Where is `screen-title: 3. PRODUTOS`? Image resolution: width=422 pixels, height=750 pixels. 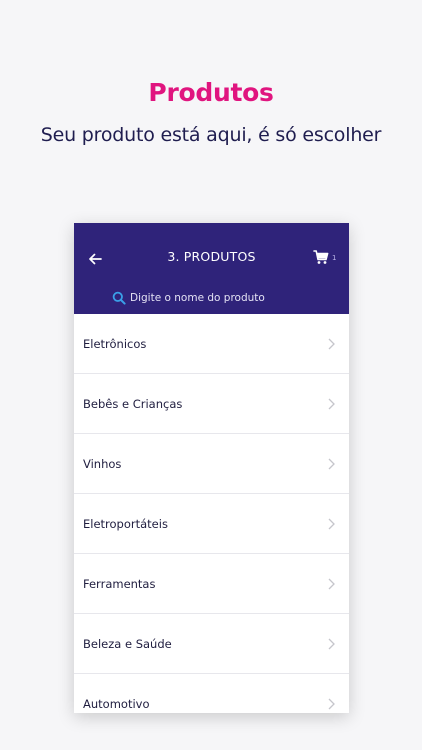 screen-title: 3. PRODUTOS is located at coordinates (211, 256).